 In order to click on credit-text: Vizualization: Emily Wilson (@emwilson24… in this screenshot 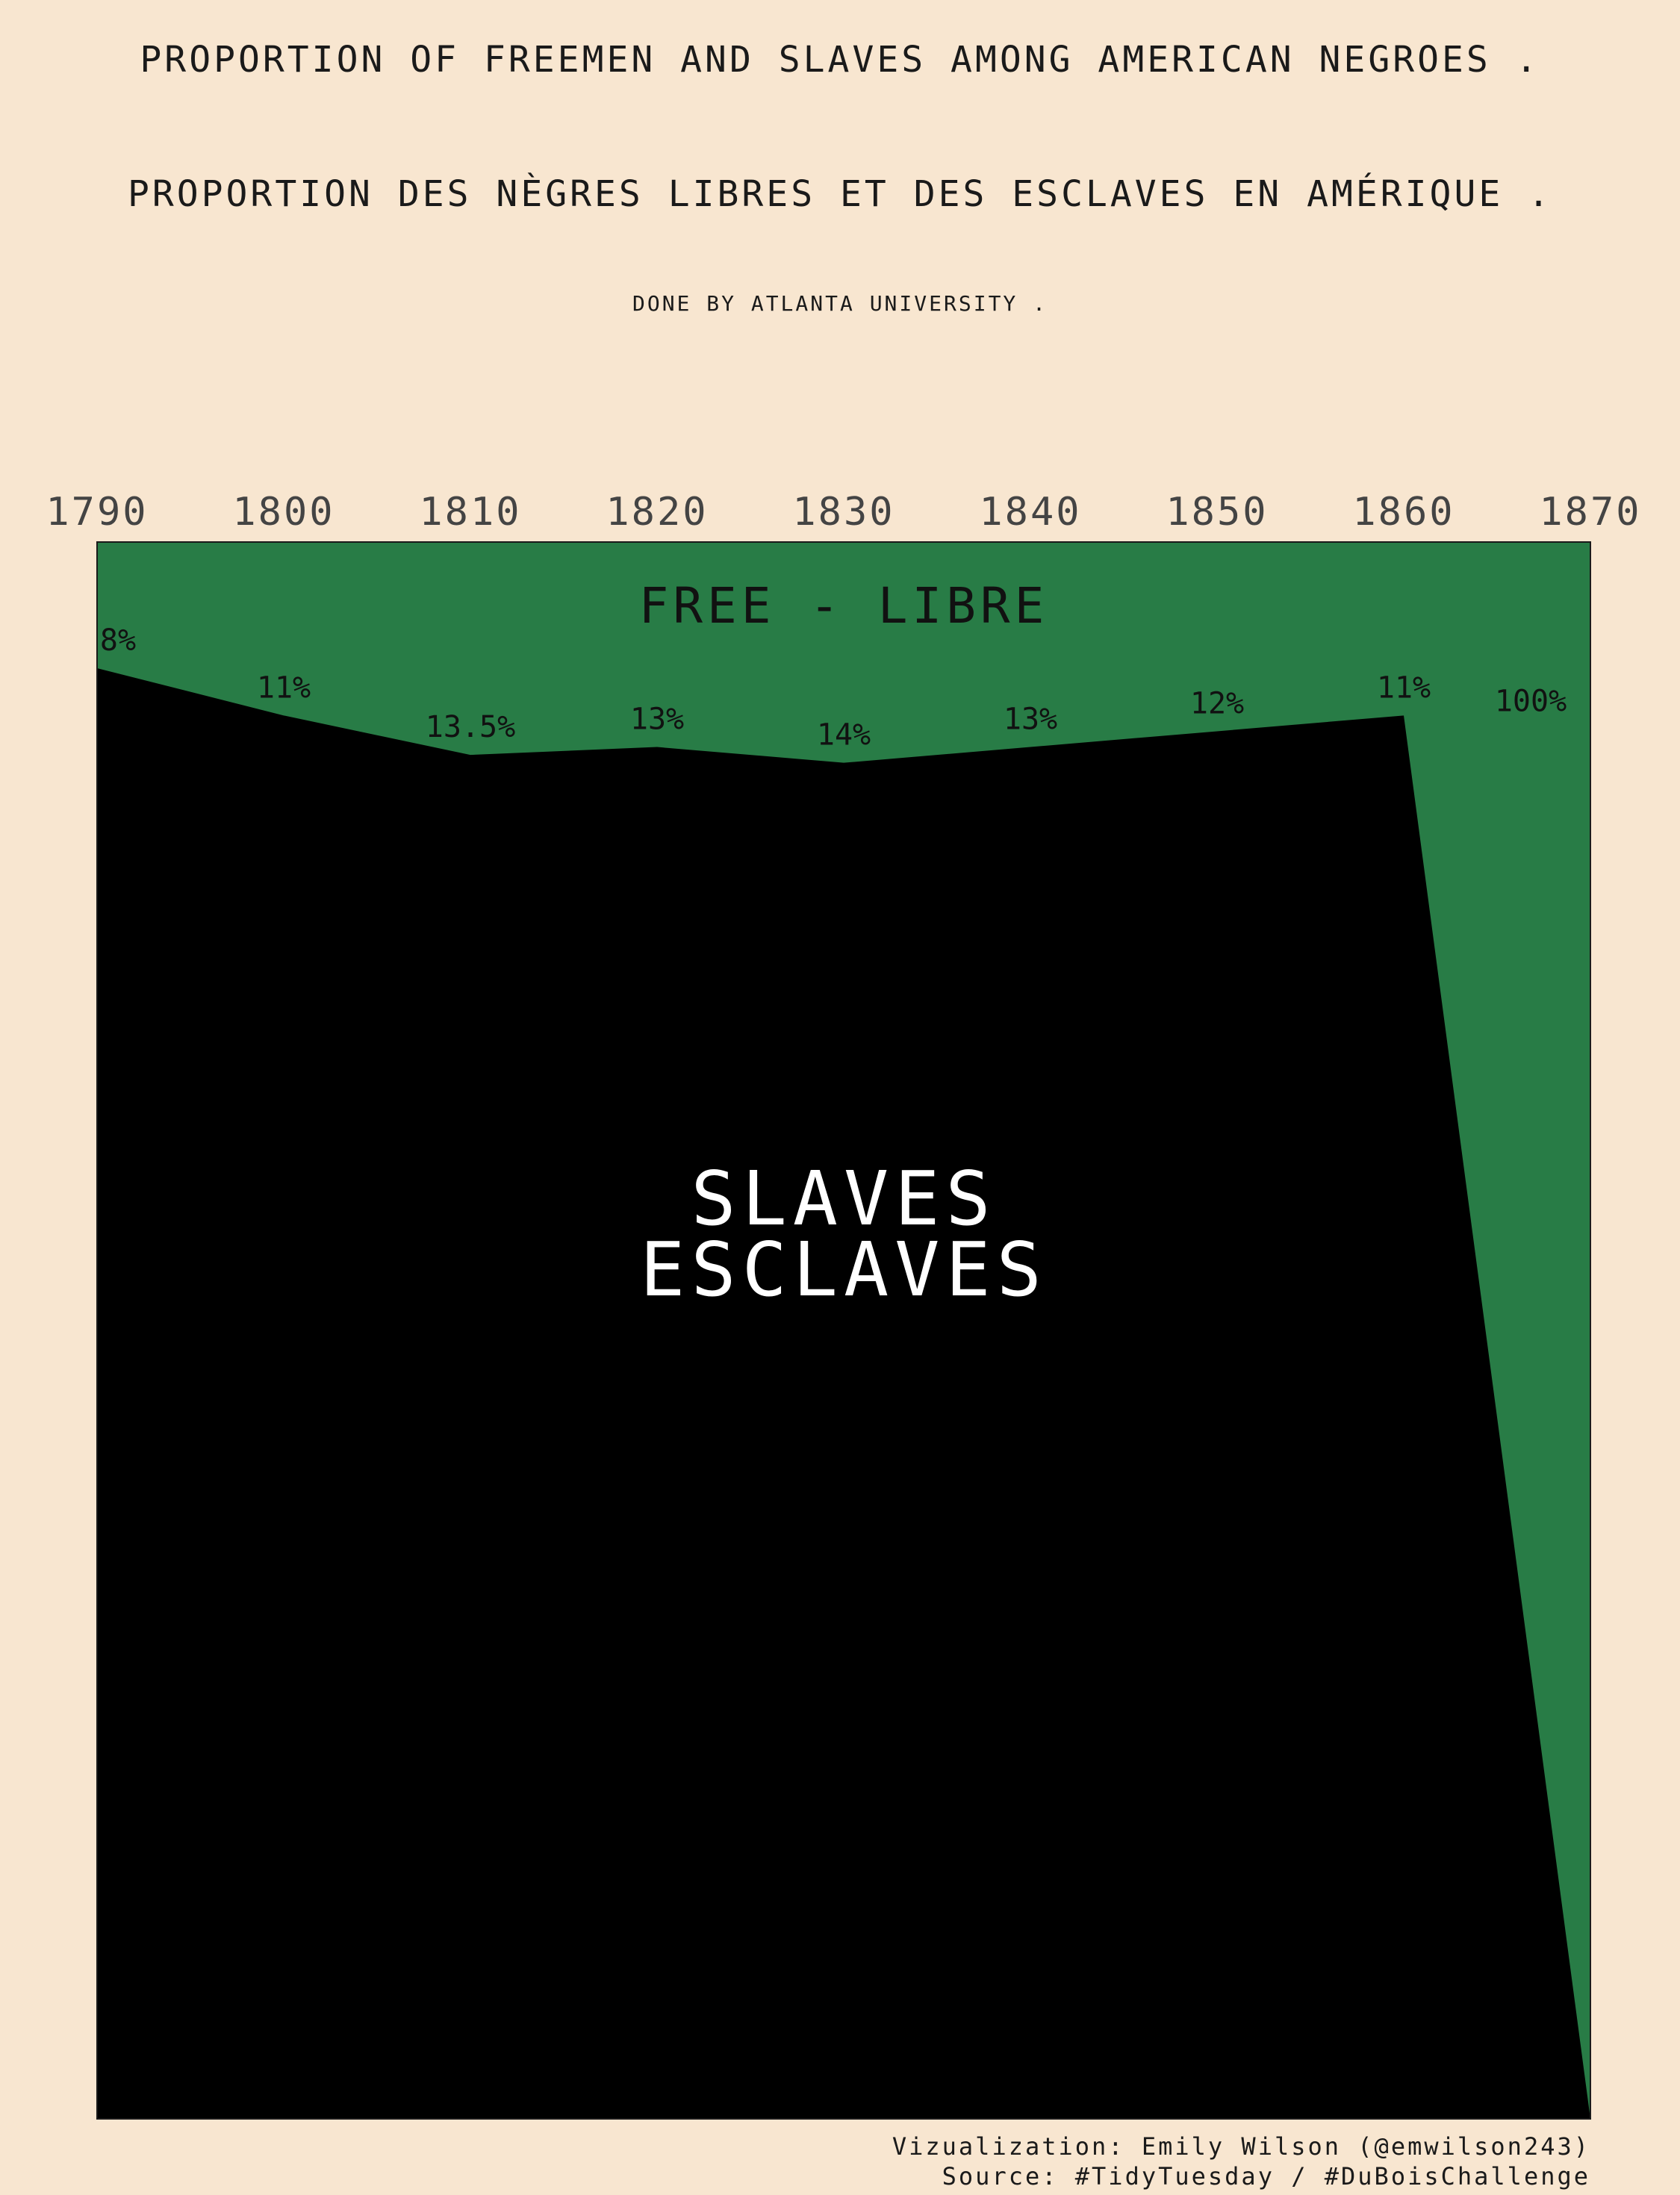, I will do `click(1241, 2146)`.